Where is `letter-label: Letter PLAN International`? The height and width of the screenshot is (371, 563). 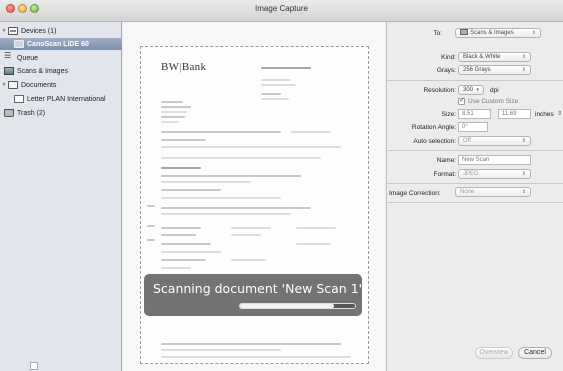 letter-label: Letter PLAN International is located at coordinates (66, 99).